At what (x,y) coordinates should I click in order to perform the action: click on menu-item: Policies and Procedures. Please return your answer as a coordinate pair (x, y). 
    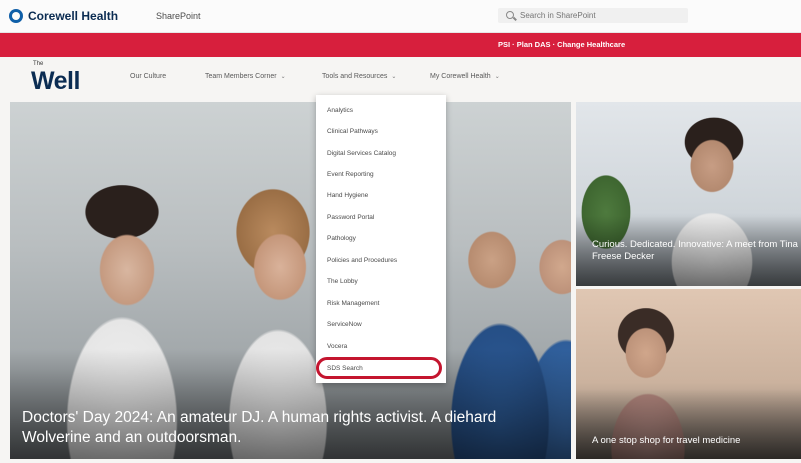
    Looking at the image, I should click on (362, 260).